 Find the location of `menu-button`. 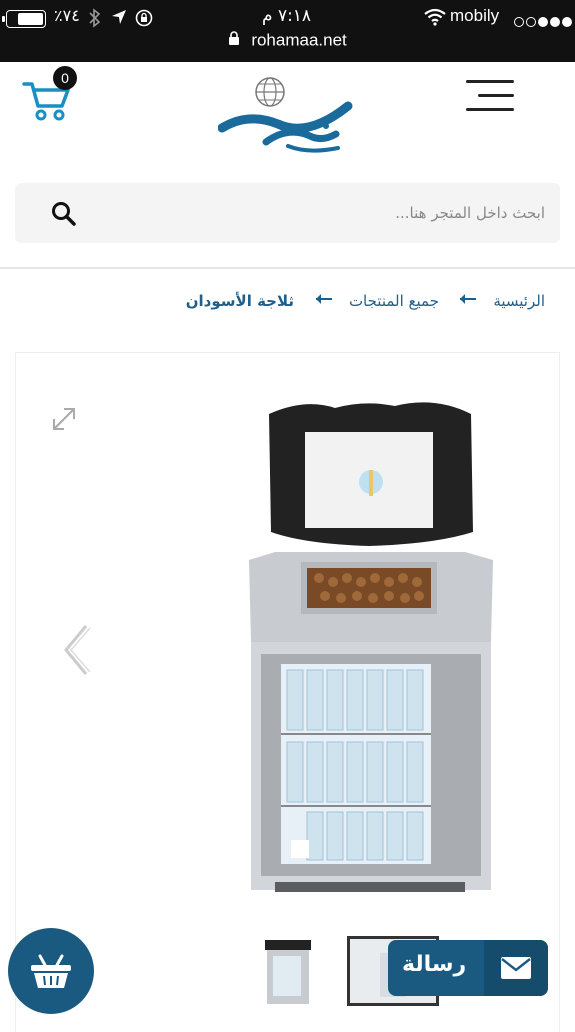

menu-button is located at coordinates (491, 96).